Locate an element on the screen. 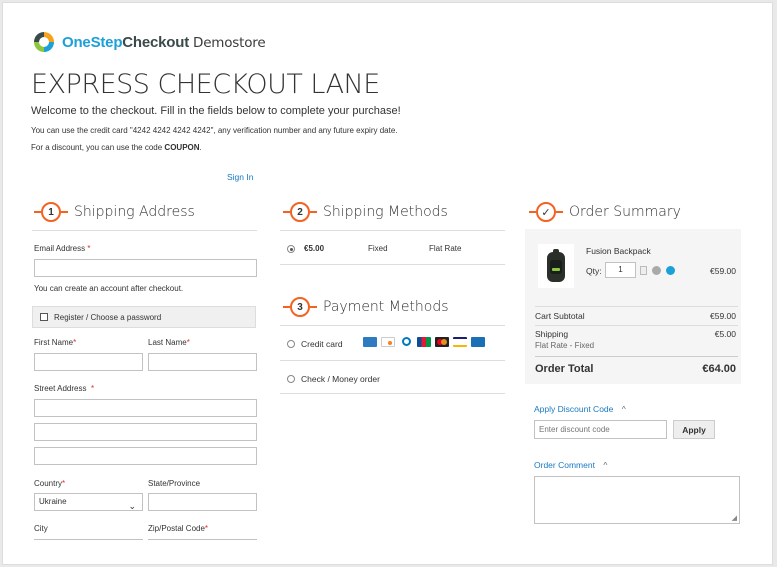  payment-methods-title: Payment Methods is located at coordinates (386, 307).